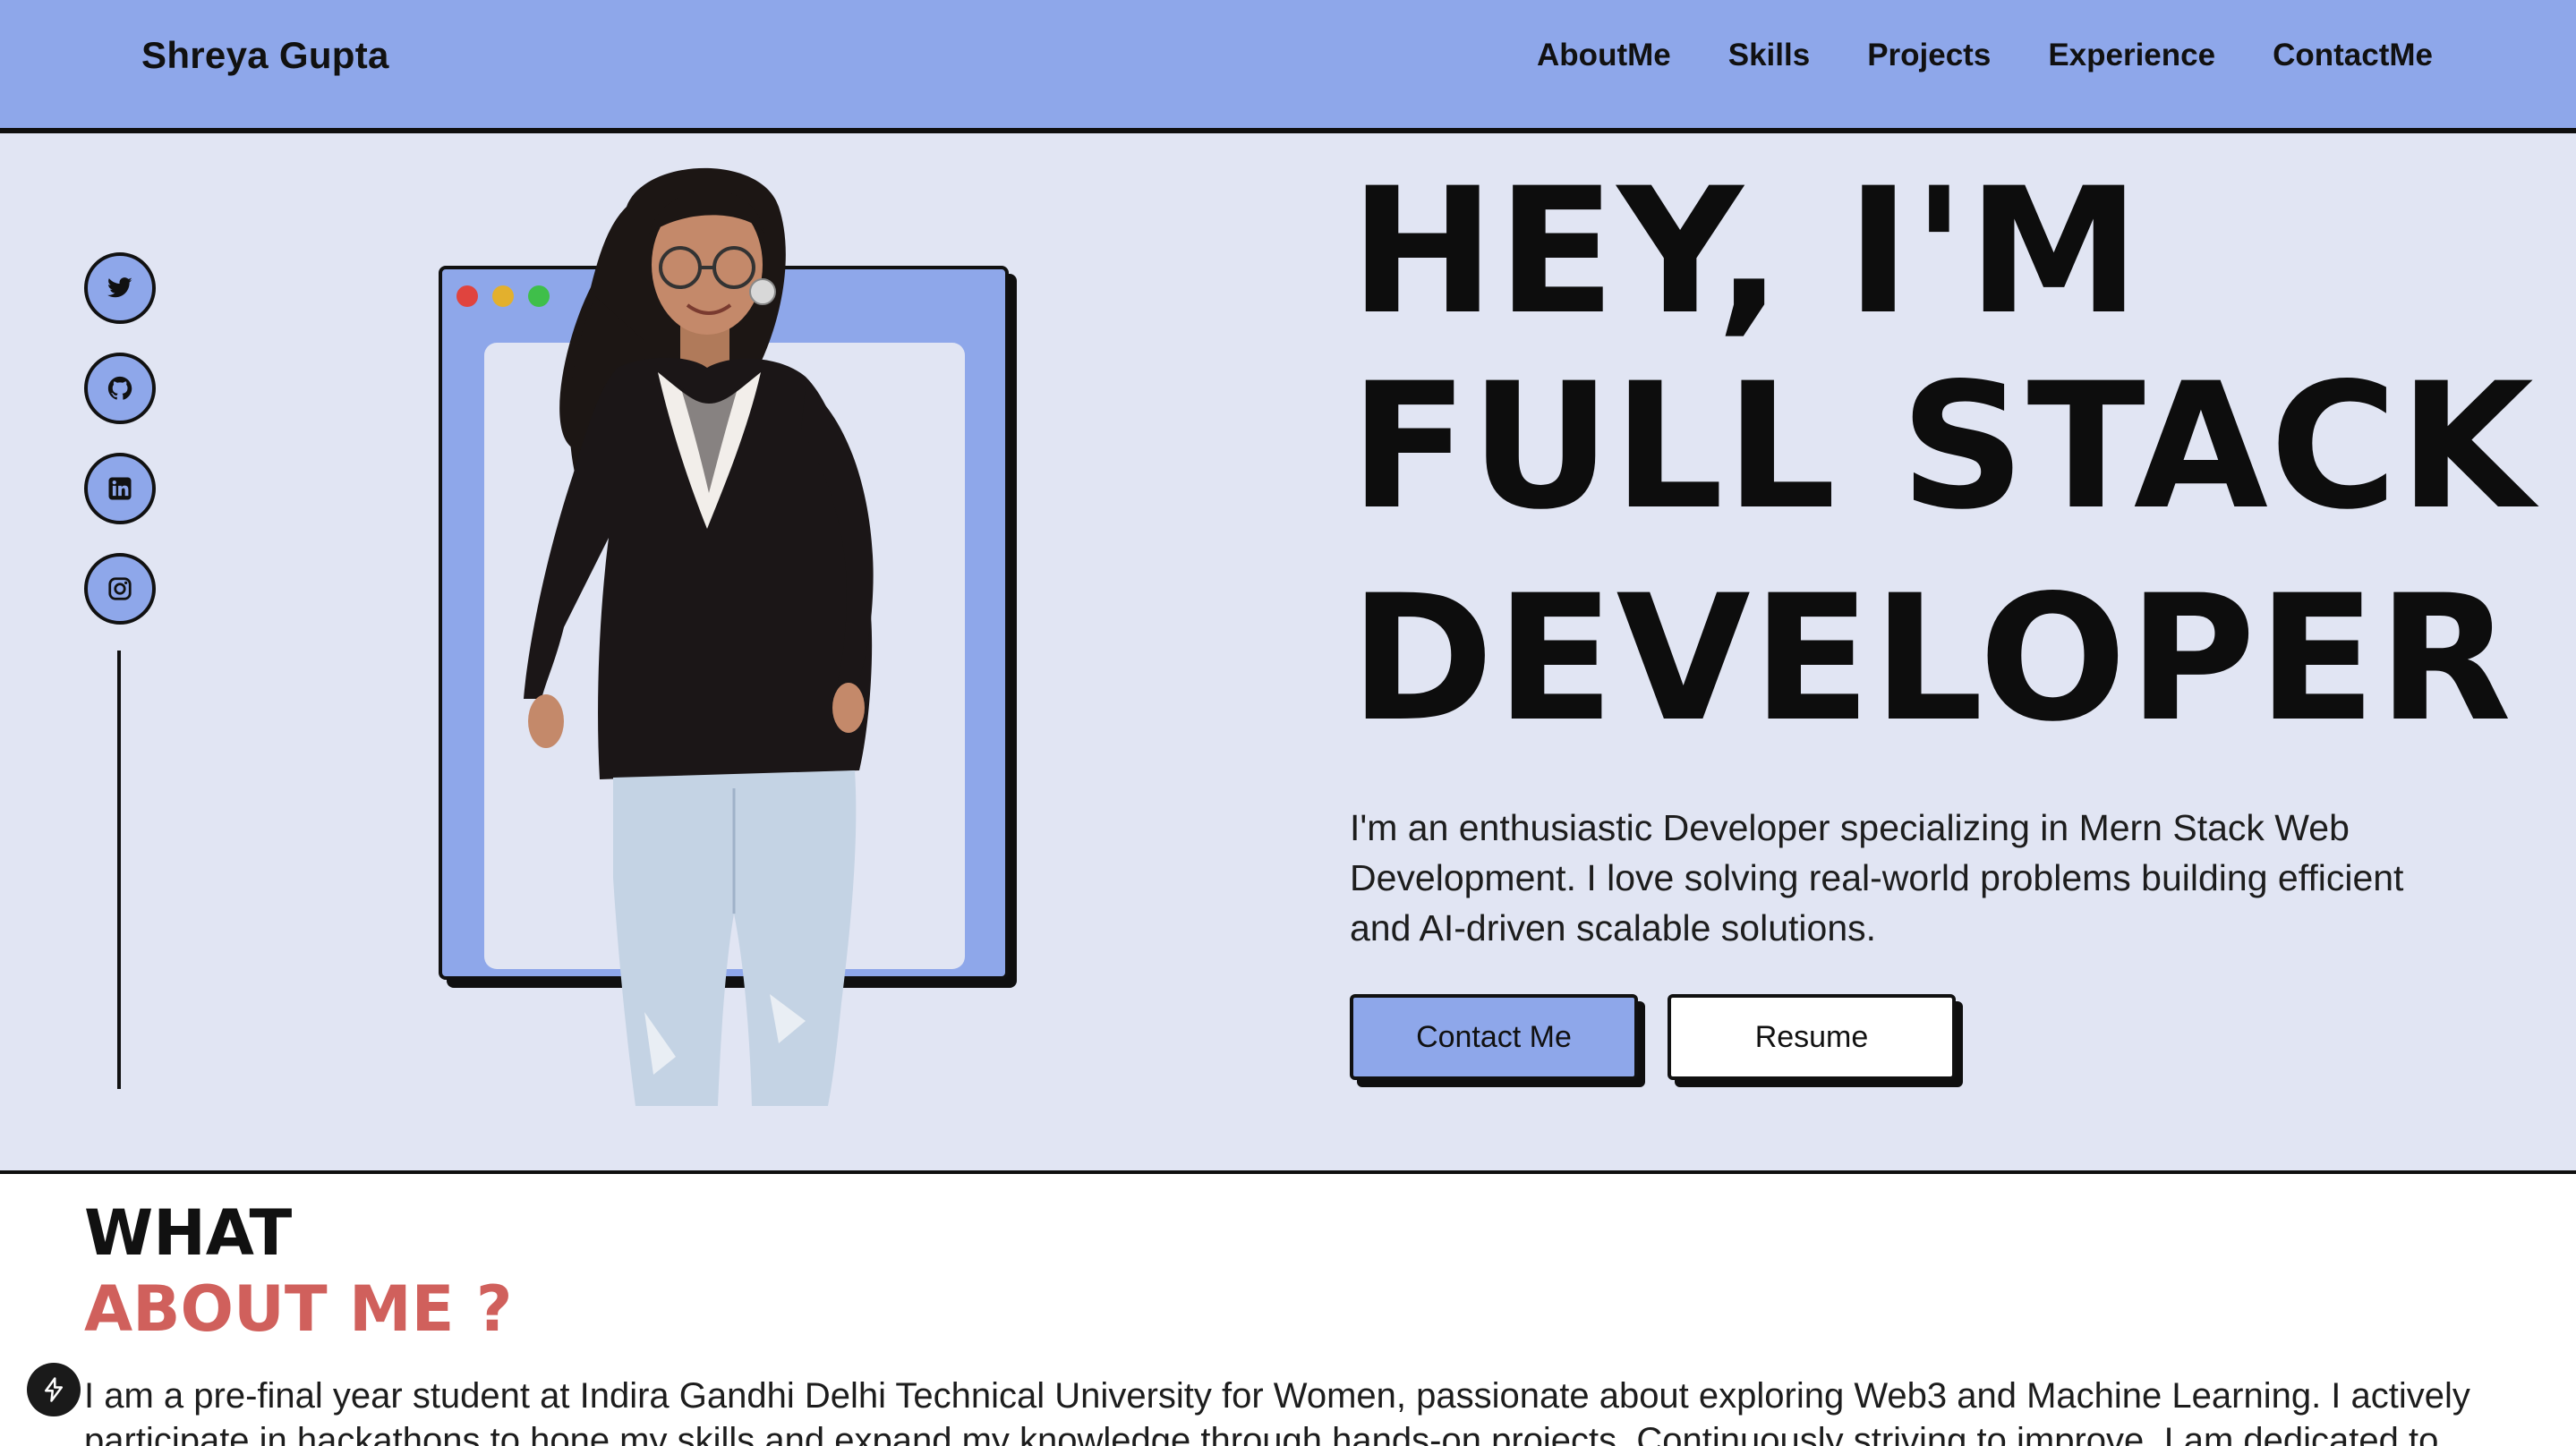 Image resolution: width=2576 pixels, height=1446 pixels. I want to click on twitter-icon, so click(119, 287).